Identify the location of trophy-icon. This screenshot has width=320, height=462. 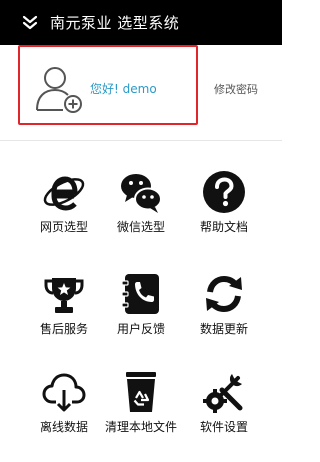
(64, 294).